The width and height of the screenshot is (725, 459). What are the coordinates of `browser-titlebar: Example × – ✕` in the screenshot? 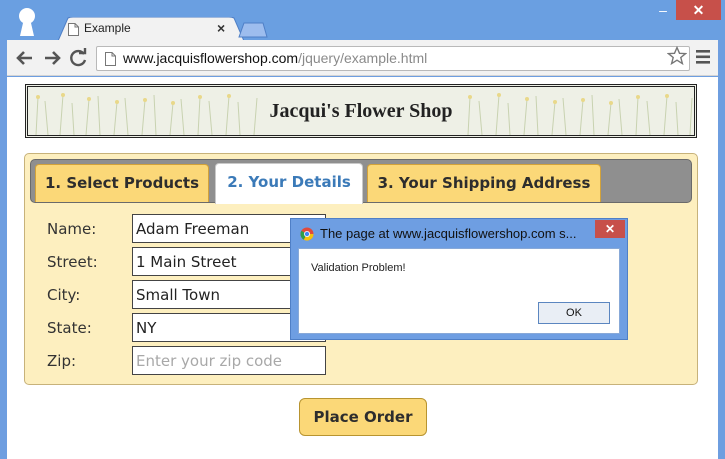 It's located at (362, 20).